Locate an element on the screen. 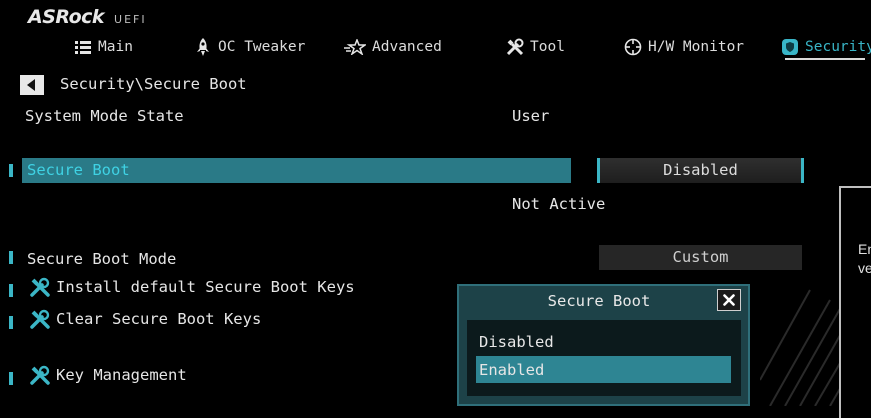 This screenshot has width=871, height=418. back-arrow-icon is located at coordinates (31, 85).